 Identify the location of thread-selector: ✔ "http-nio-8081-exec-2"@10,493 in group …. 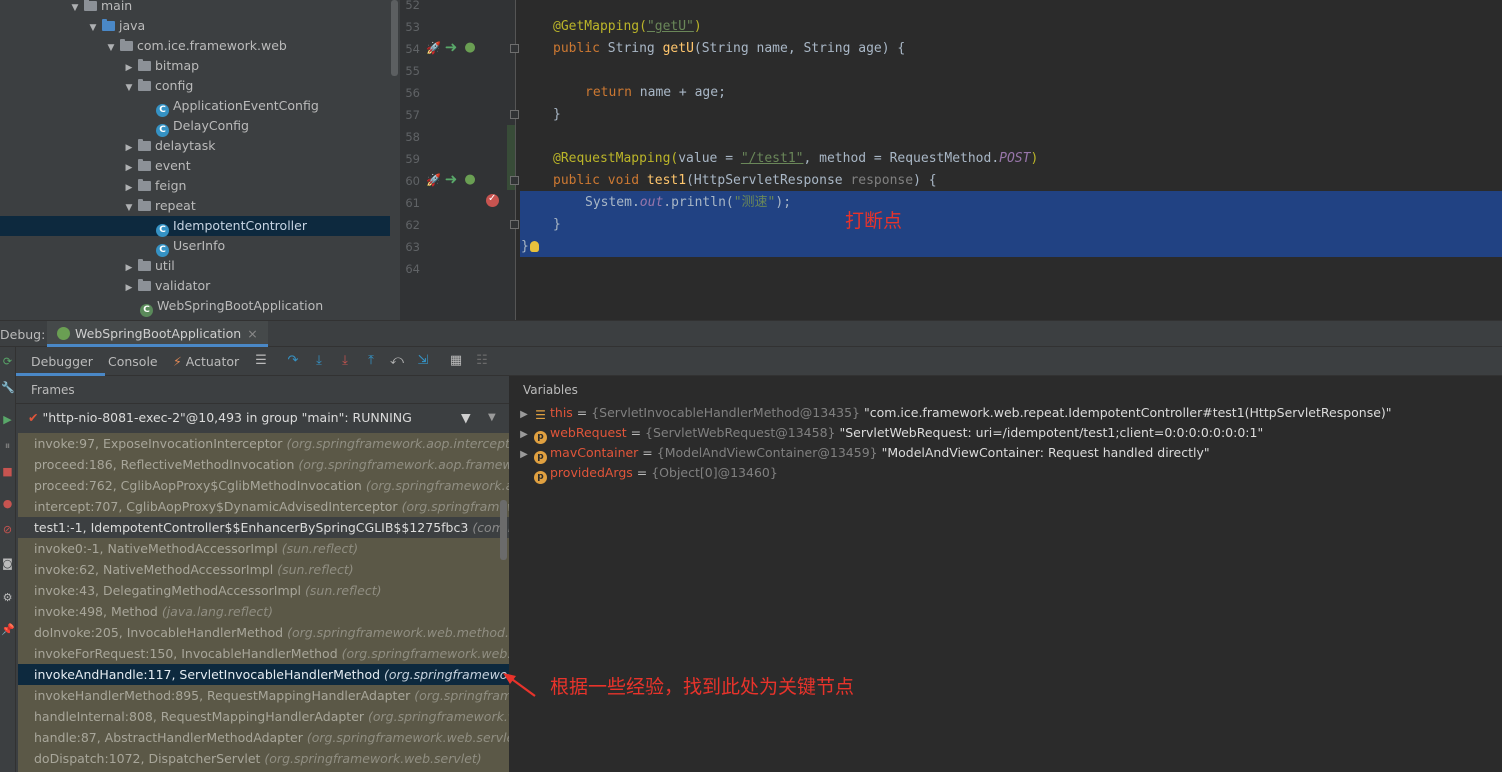
(262, 418).